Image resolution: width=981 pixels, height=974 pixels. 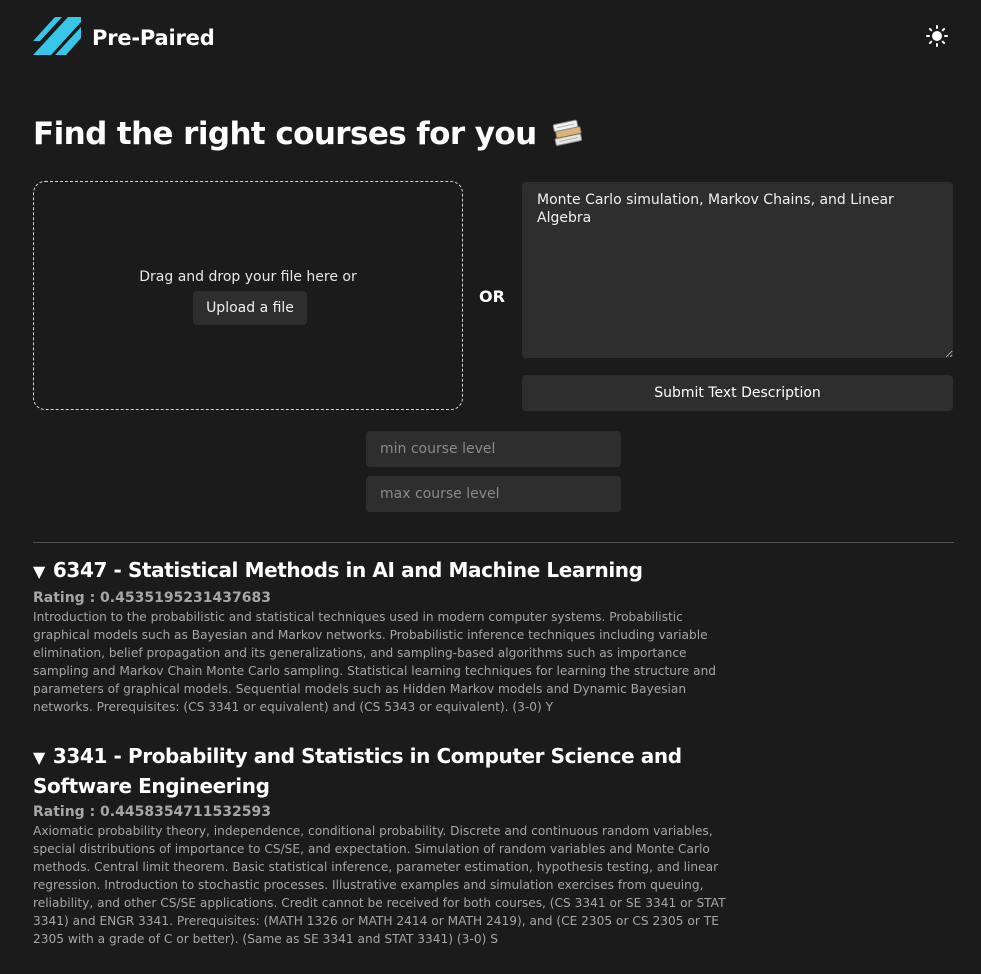 I want to click on dropzone-text: Drag and drop your file here or, so click(x=248, y=277).